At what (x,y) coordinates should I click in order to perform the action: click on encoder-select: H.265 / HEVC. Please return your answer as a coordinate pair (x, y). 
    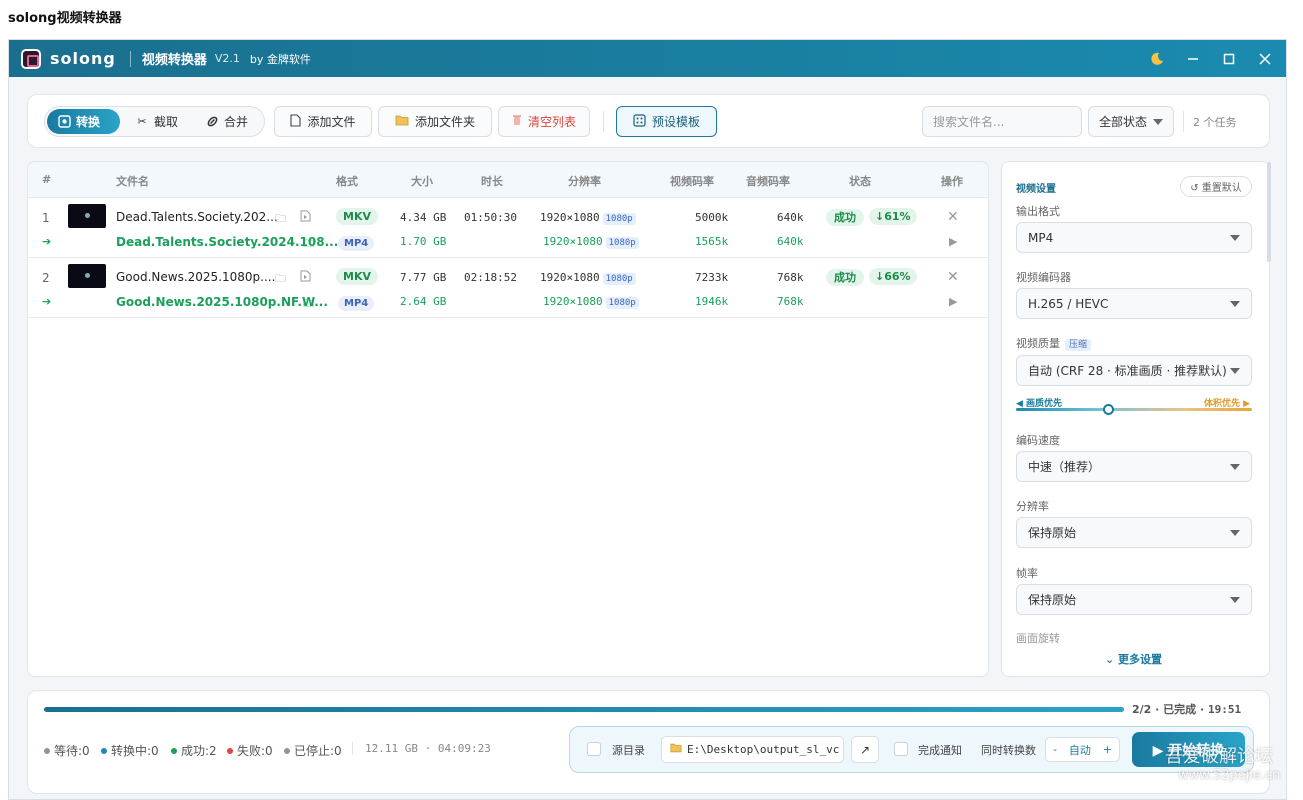
    Looking at the image, I should click on (1134, 303).